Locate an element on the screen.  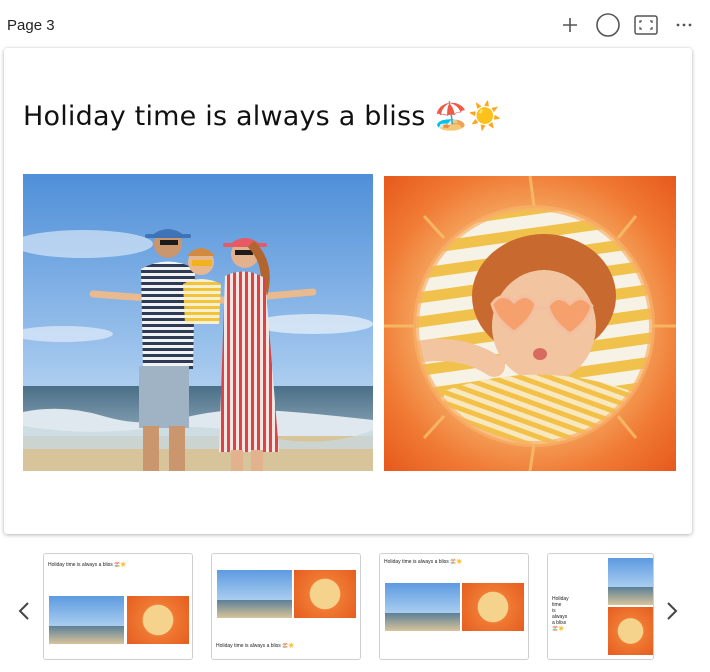
ellipsis-icon is located at coordinates (684, 25).